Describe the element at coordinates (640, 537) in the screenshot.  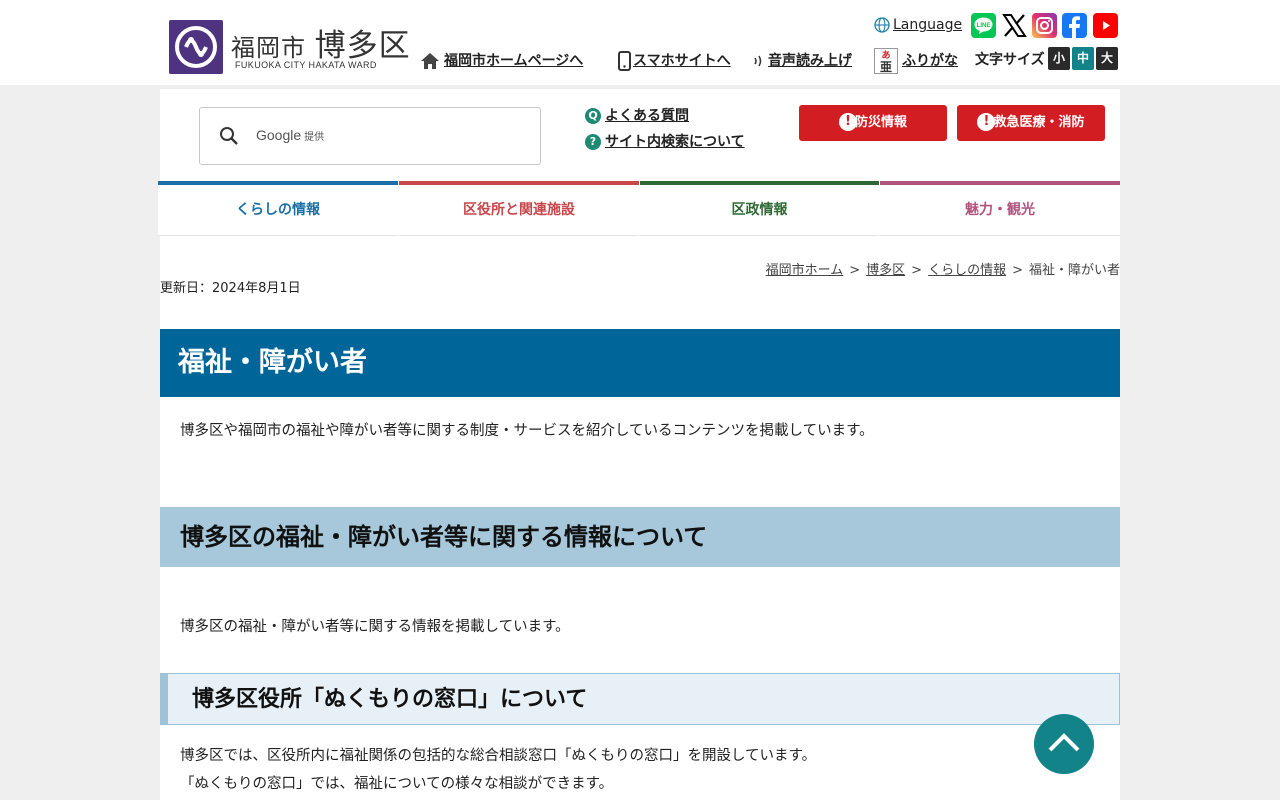
I see `section-heading: 博多区の福祉・障がい者等に関する情報について` at that location.